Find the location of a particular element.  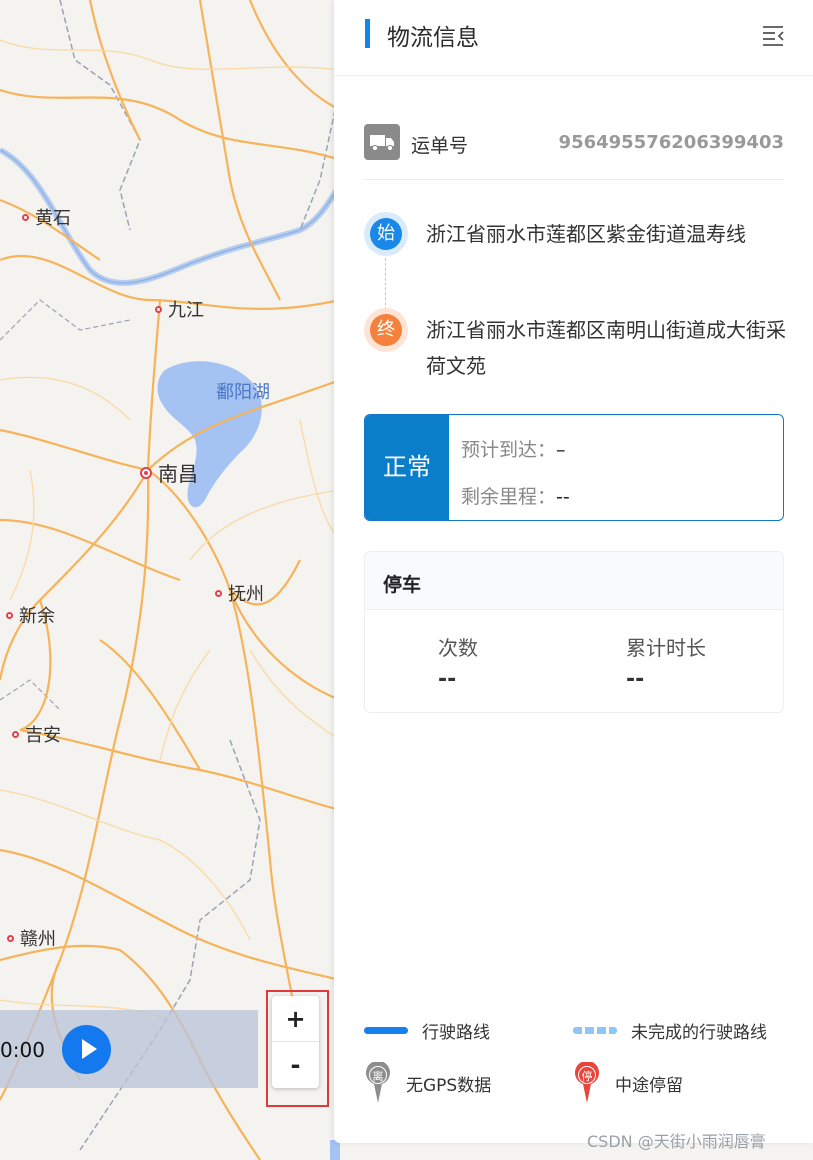

svg-text: 停 is located at coordinates (587, 1076).